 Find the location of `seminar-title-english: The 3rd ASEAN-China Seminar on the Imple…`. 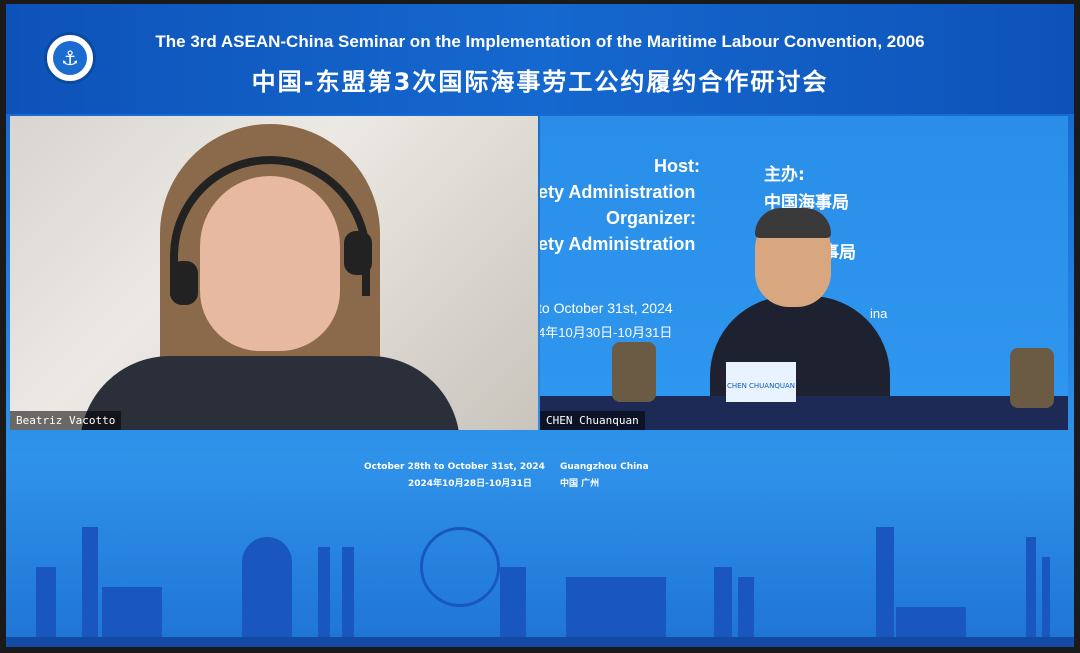

seminar-title-english: The 3rd ASEAN-China Seminar on the Imple… is located at coordinates (540, 41).